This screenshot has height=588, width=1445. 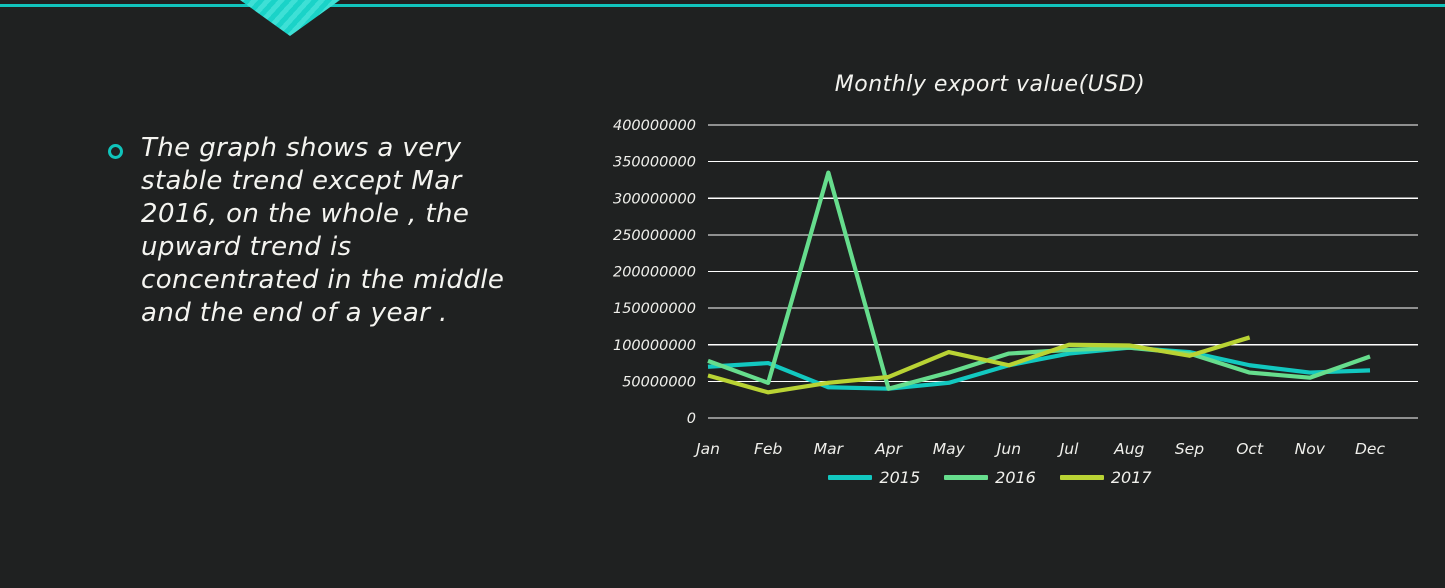 I want to click on y-axis-tick-label: 350000000, so click(x=654, y=163).